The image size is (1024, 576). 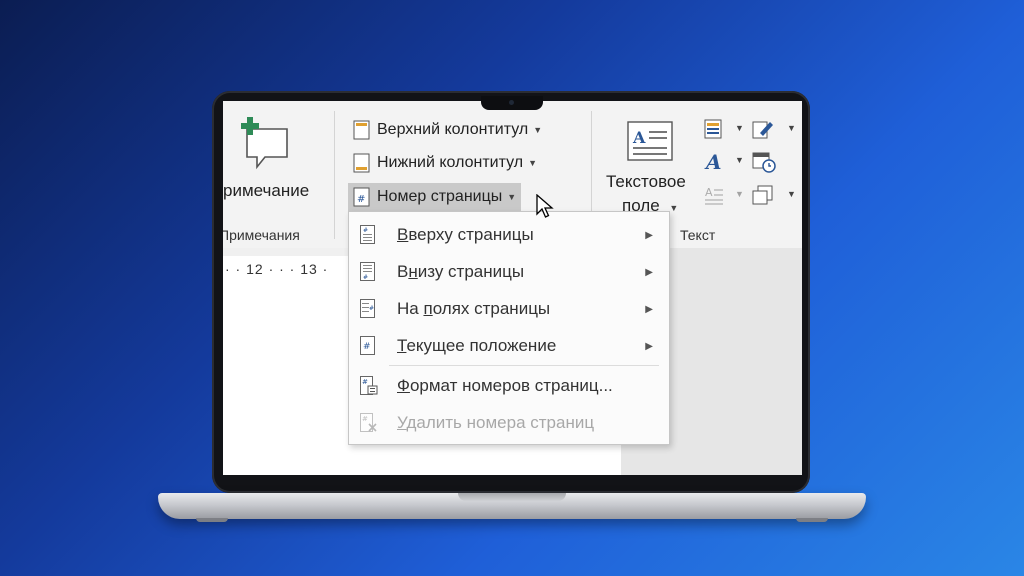 I want to click on page-number-button: # Номер страницы ▼, so click(x=435, y=197).